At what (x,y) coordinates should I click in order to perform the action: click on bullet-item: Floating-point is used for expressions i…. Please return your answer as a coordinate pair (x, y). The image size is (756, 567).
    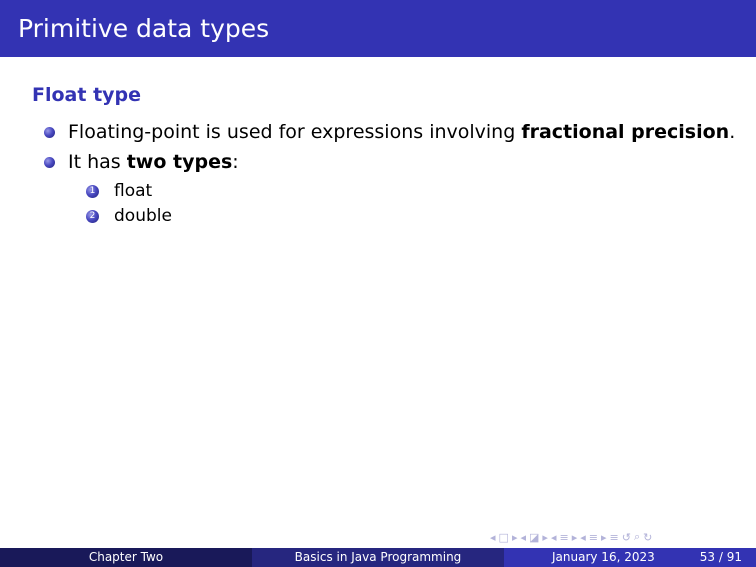
    Looking at the image, I should click on (401, 132).